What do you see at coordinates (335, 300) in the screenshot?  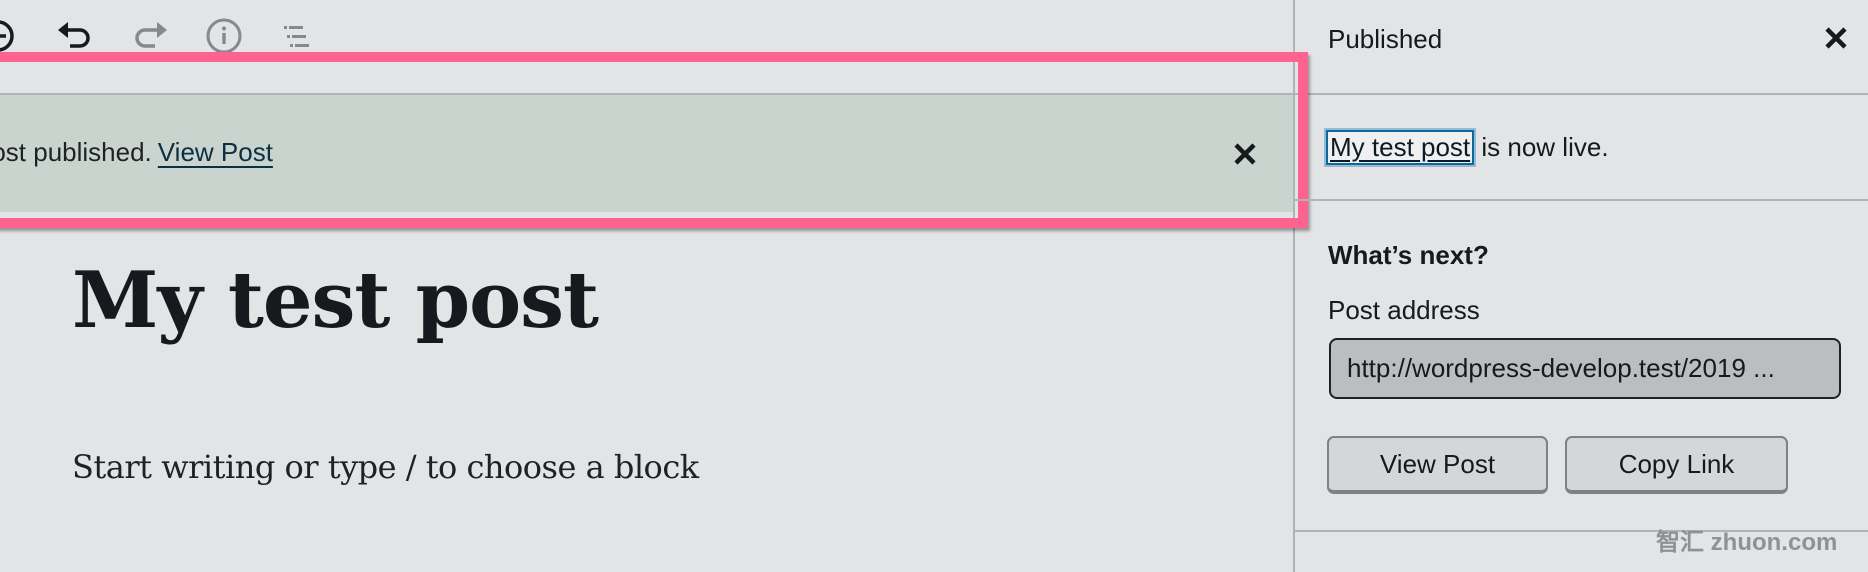 I see `post-title: My test post` at bounding box center [335, 300].